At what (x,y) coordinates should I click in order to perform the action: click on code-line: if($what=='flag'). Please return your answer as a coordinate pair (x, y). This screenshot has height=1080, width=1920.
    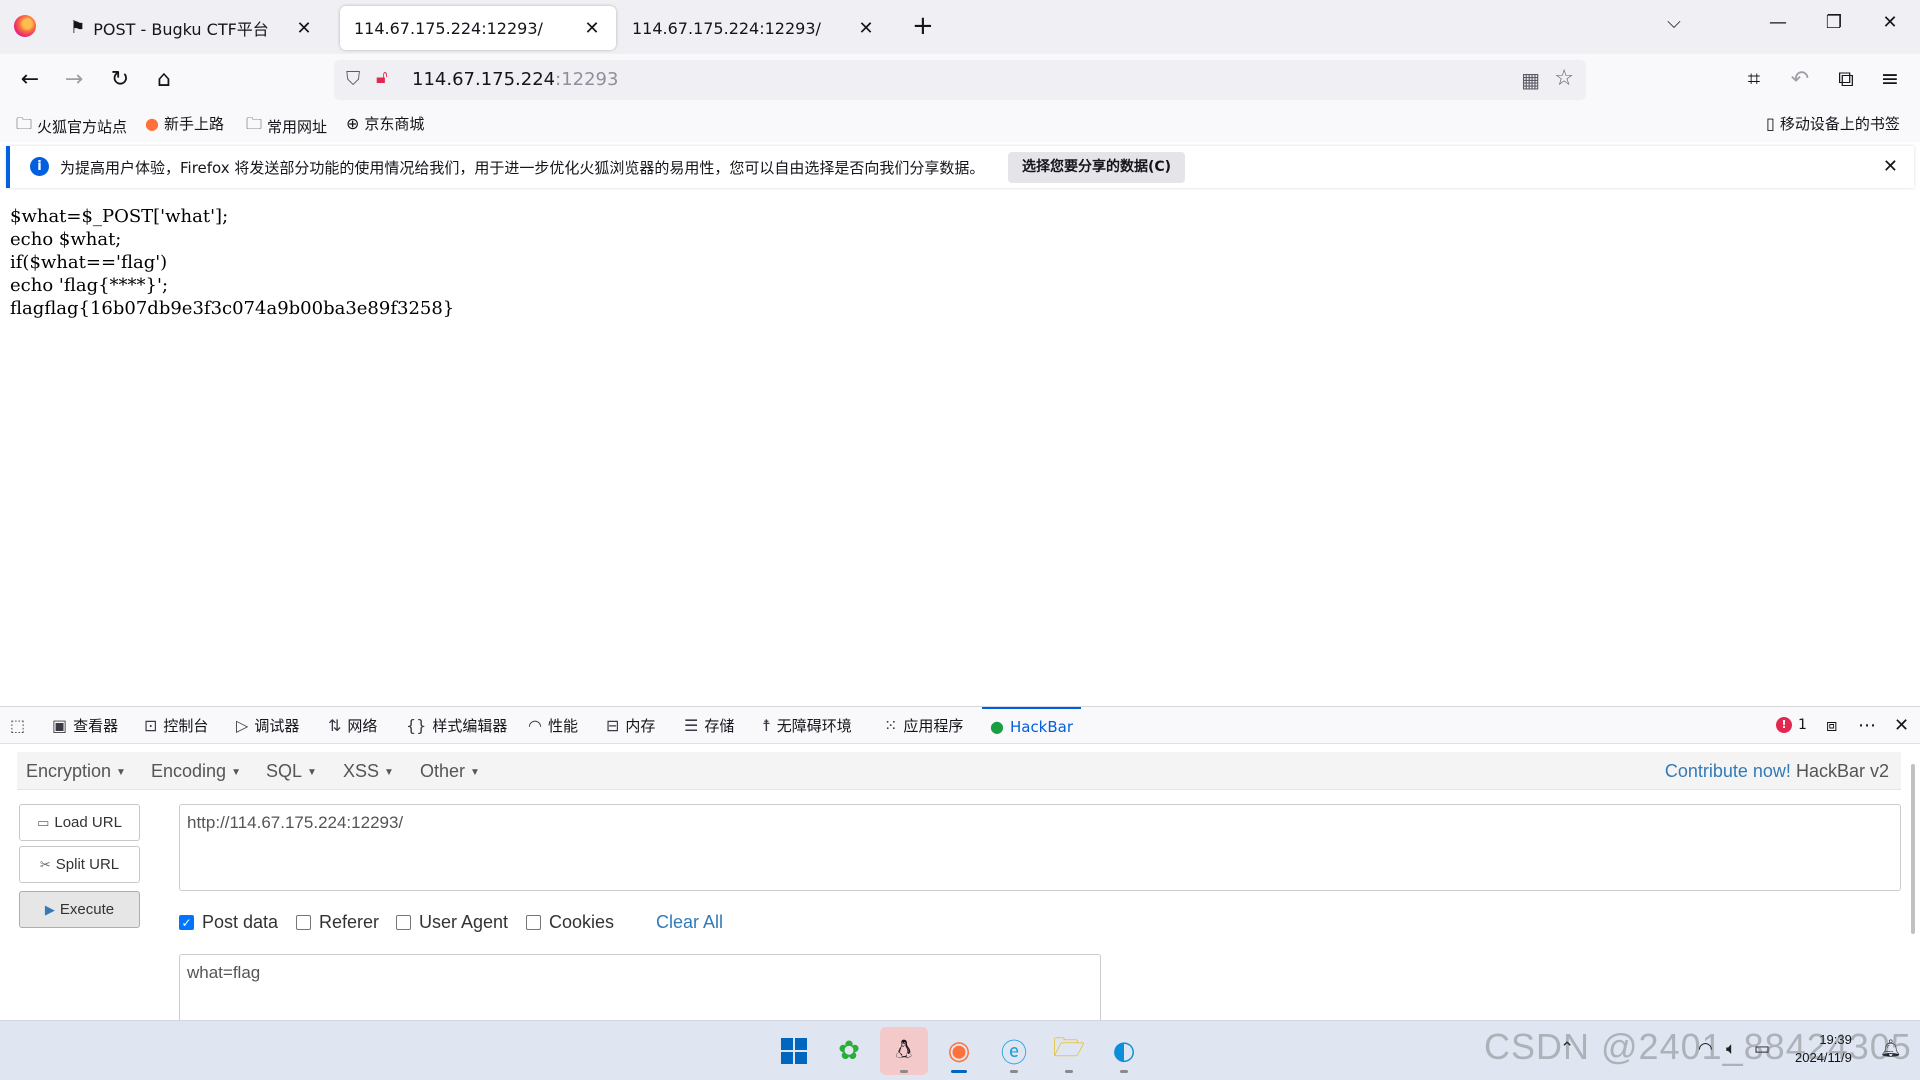
    Looking at the image, I should click on (89, 262).